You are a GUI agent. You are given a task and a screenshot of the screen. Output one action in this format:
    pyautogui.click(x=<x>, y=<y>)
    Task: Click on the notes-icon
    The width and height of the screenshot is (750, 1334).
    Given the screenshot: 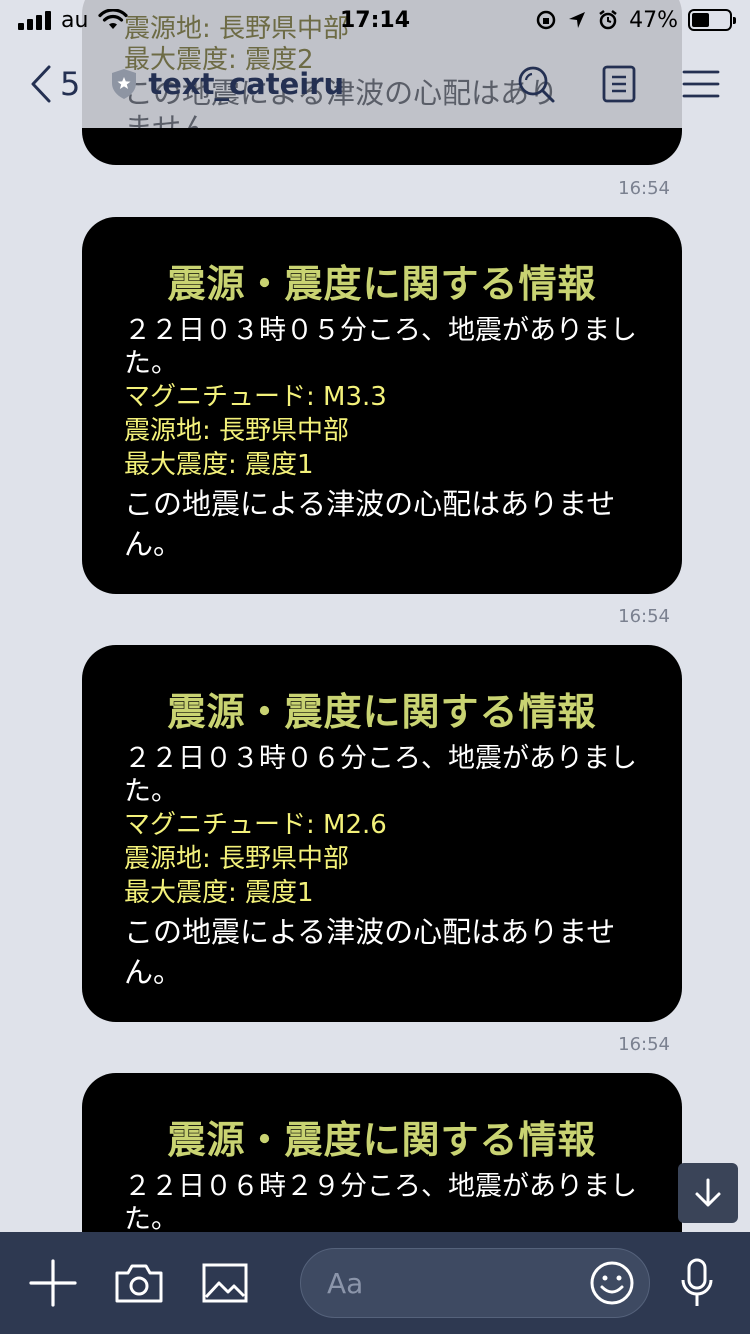 What is the action you would take?
    pyautogui.click(x=619, y=84)
    